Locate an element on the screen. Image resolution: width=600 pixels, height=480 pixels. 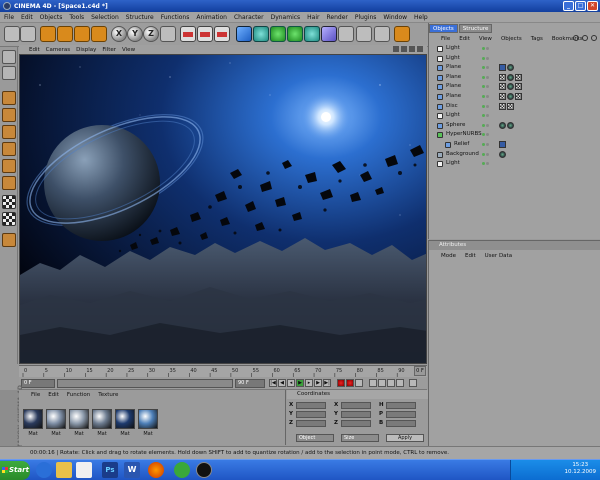
objects-menu-view: View is located at coordinates (485, 39).